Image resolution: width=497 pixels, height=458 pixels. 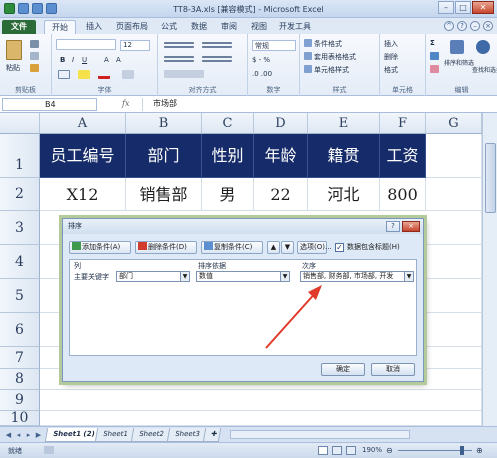 What do you see at coordinates (125, 103) in the screenshot?
I see `fx-icon: fx` at bounding box center [125, 103].